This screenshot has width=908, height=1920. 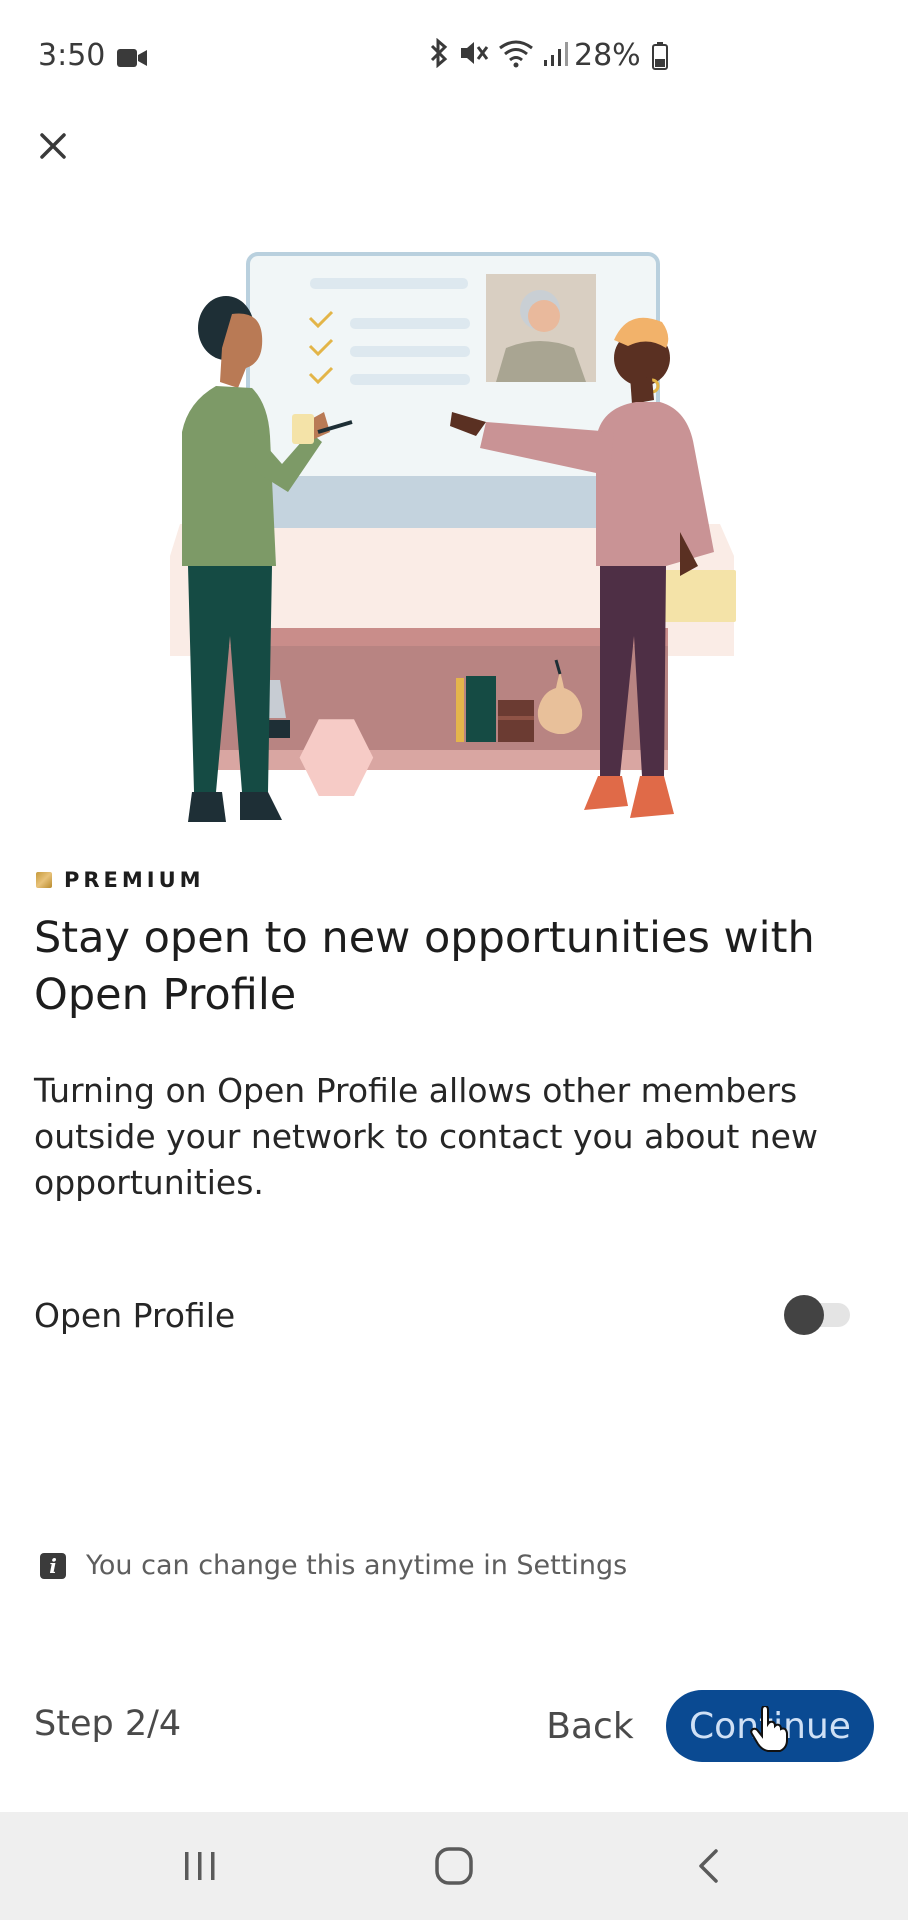 I want to click on battery-percent: 28%, so click(x=607, y=55).